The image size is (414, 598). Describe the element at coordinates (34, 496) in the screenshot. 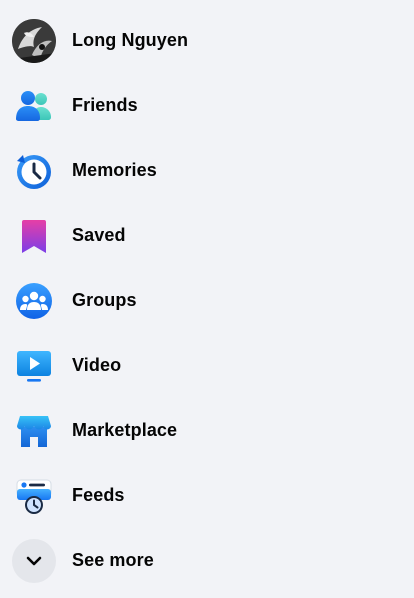

I see `feeds-icon` at that location.